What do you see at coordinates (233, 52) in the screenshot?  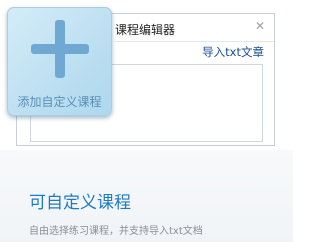 I see `import-txt-link: 导入txt文章` at bounding box center [233, 52].